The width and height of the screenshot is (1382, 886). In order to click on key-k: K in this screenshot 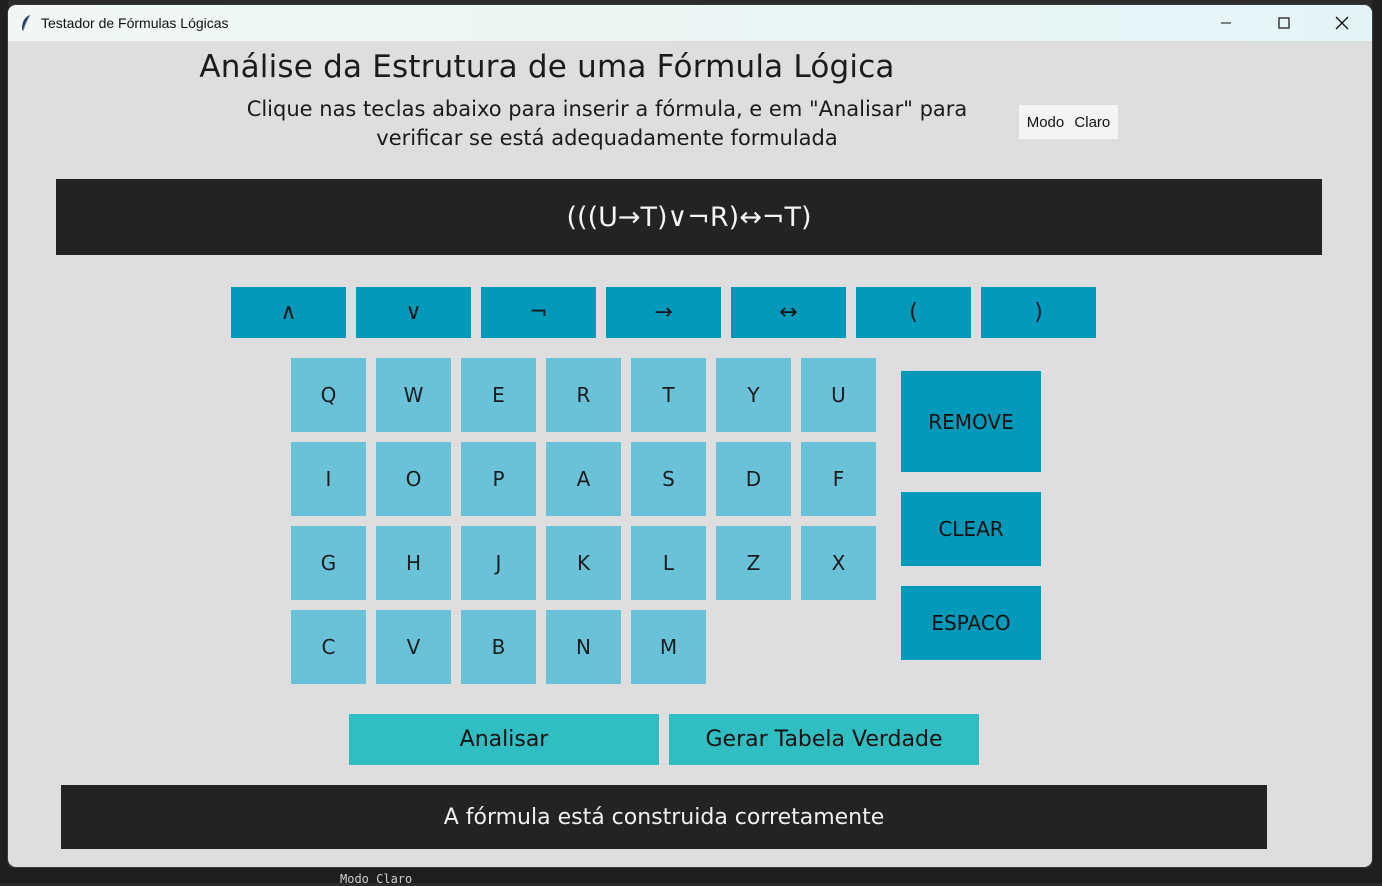, I will do `click(583, 563)`.